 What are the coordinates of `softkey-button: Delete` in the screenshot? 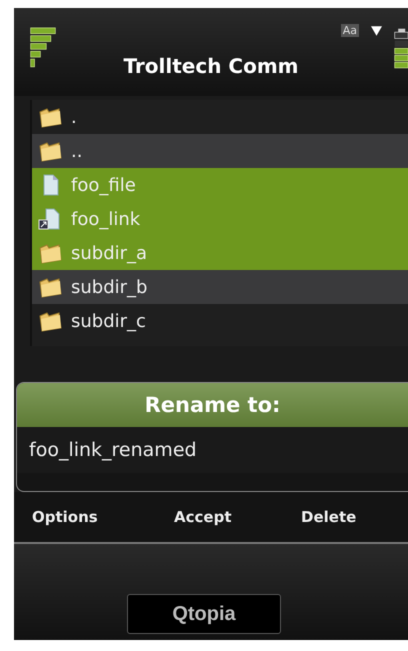 It's located at (344, 517).